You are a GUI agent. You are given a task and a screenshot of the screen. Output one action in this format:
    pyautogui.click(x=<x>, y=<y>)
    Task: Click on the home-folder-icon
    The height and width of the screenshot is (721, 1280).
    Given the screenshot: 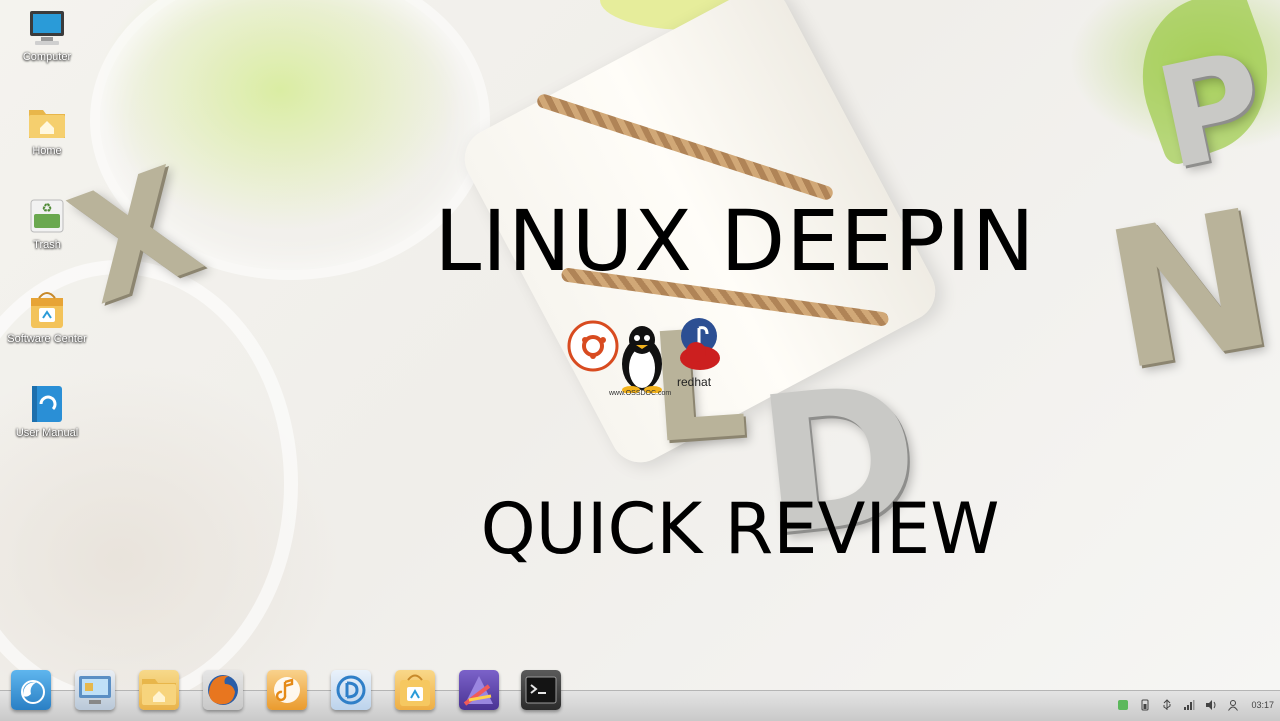 What is the action you would take?
    pyautogui.click(x=47, y=122)
    